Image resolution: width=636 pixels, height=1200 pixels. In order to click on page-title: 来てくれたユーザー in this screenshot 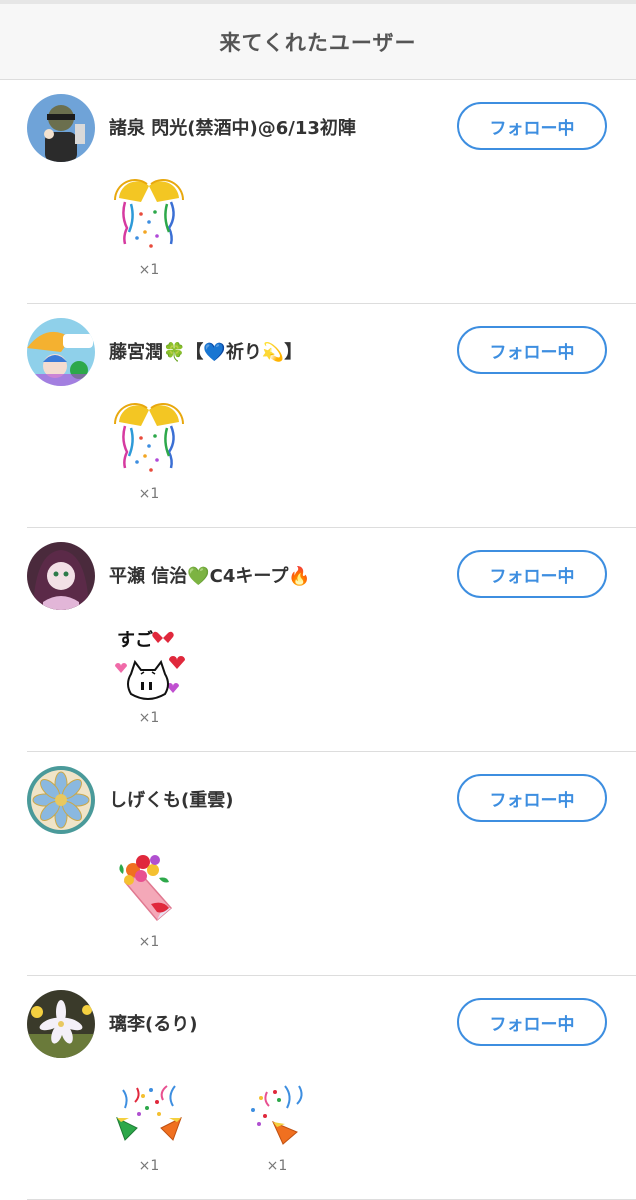, I will do `click(318, 42)`.